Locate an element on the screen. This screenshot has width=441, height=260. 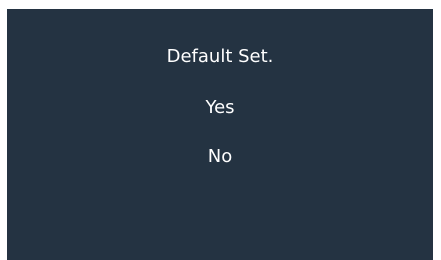
yes-option: Yes is located at coordinates (220, 108).